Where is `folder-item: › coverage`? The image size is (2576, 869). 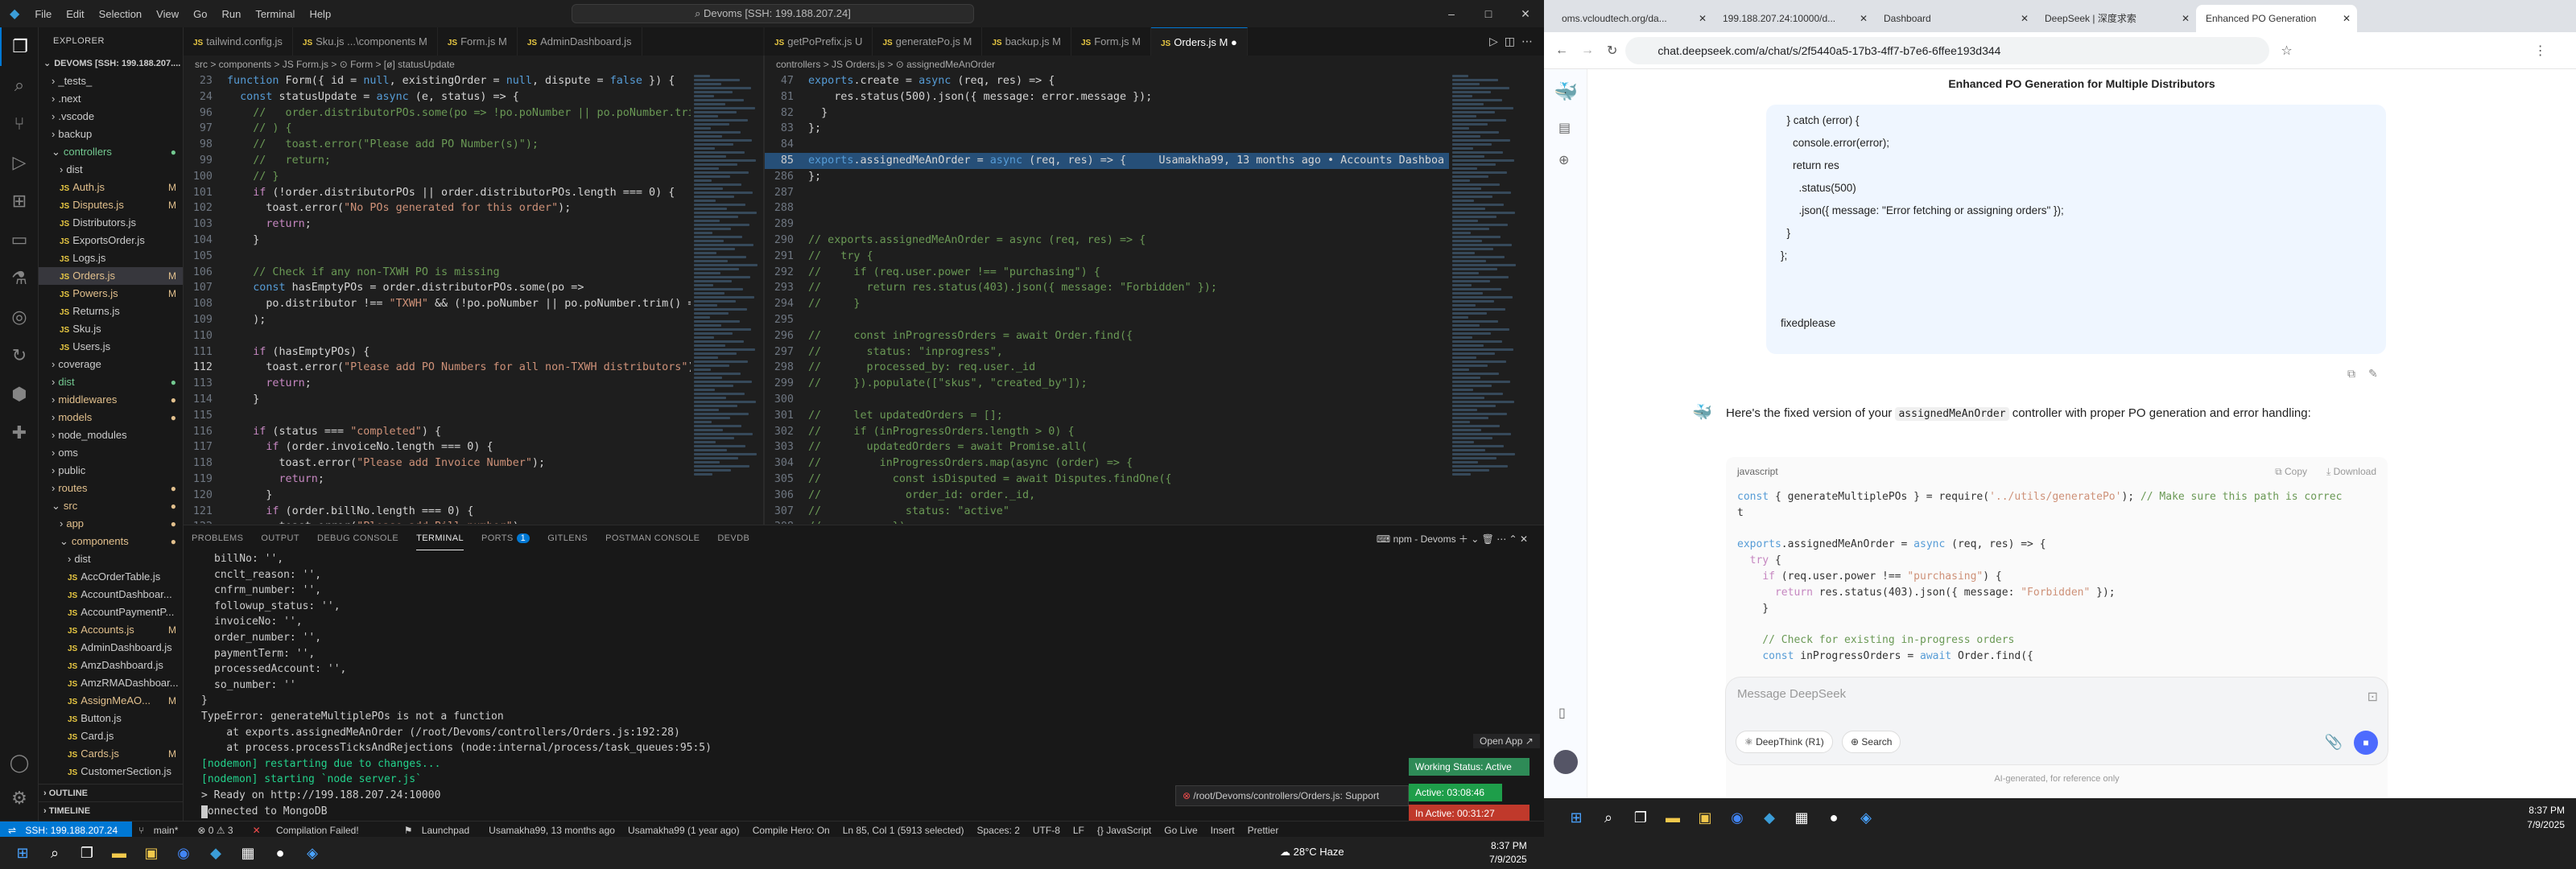 folder-item: › coverage is located at coordinates (111, 364).